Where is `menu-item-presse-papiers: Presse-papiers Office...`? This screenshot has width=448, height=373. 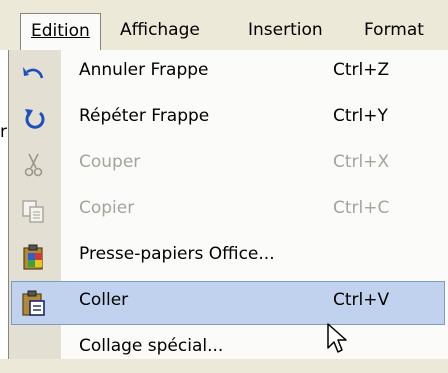 menu-item-presse-papiers: Presse-papiers Office... is located at coordinates (228, 257).